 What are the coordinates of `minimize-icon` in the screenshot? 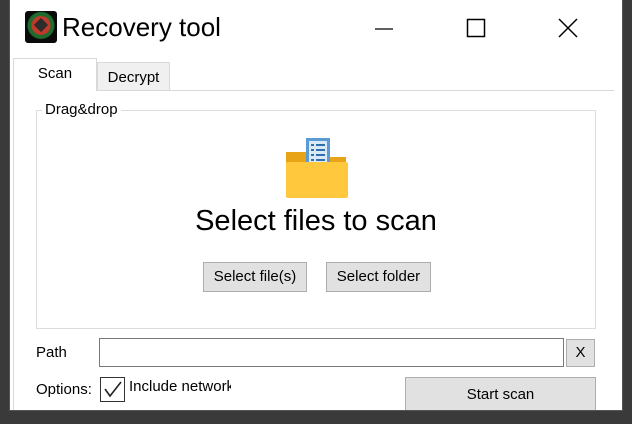 It's located at (384, 29).